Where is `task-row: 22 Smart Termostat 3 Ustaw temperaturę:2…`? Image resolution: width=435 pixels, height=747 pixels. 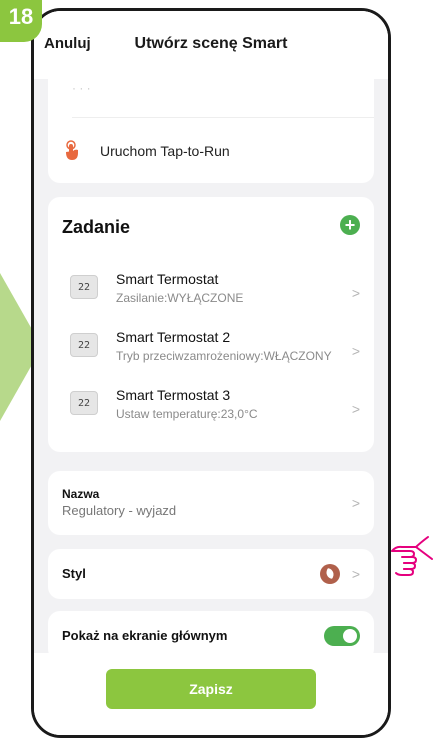
task-row: 22 Smart Termostat 3 Ustaw temperaturę:2… is located at coordinates (211, 405).